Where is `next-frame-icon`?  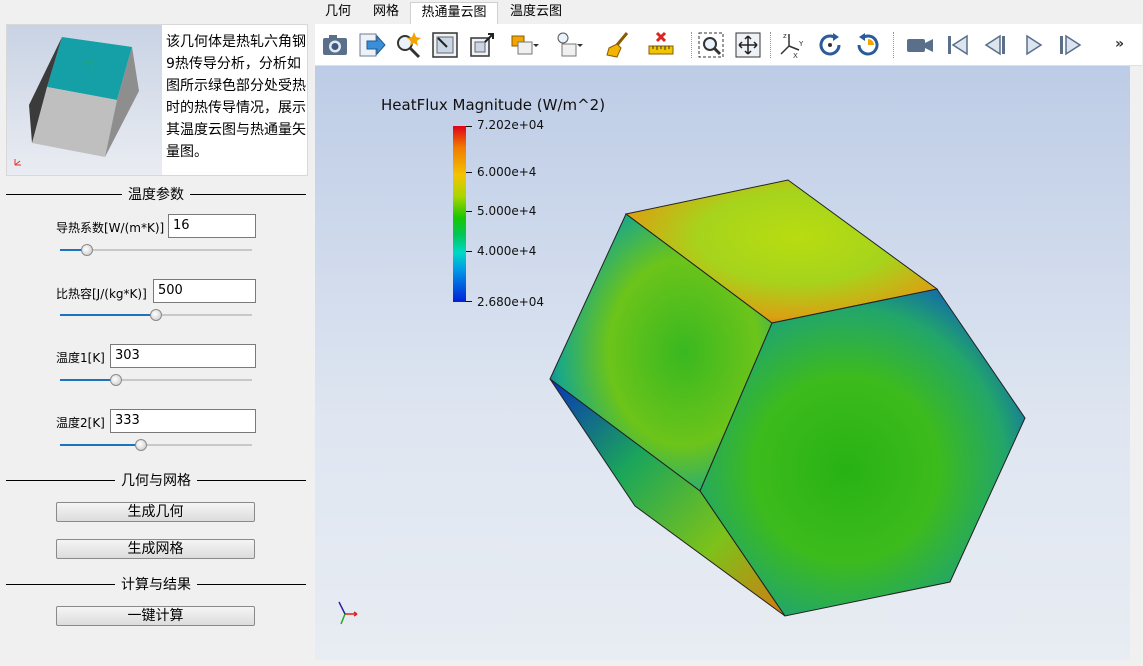
next-frame-icon is located at coordinates (1070, 45).